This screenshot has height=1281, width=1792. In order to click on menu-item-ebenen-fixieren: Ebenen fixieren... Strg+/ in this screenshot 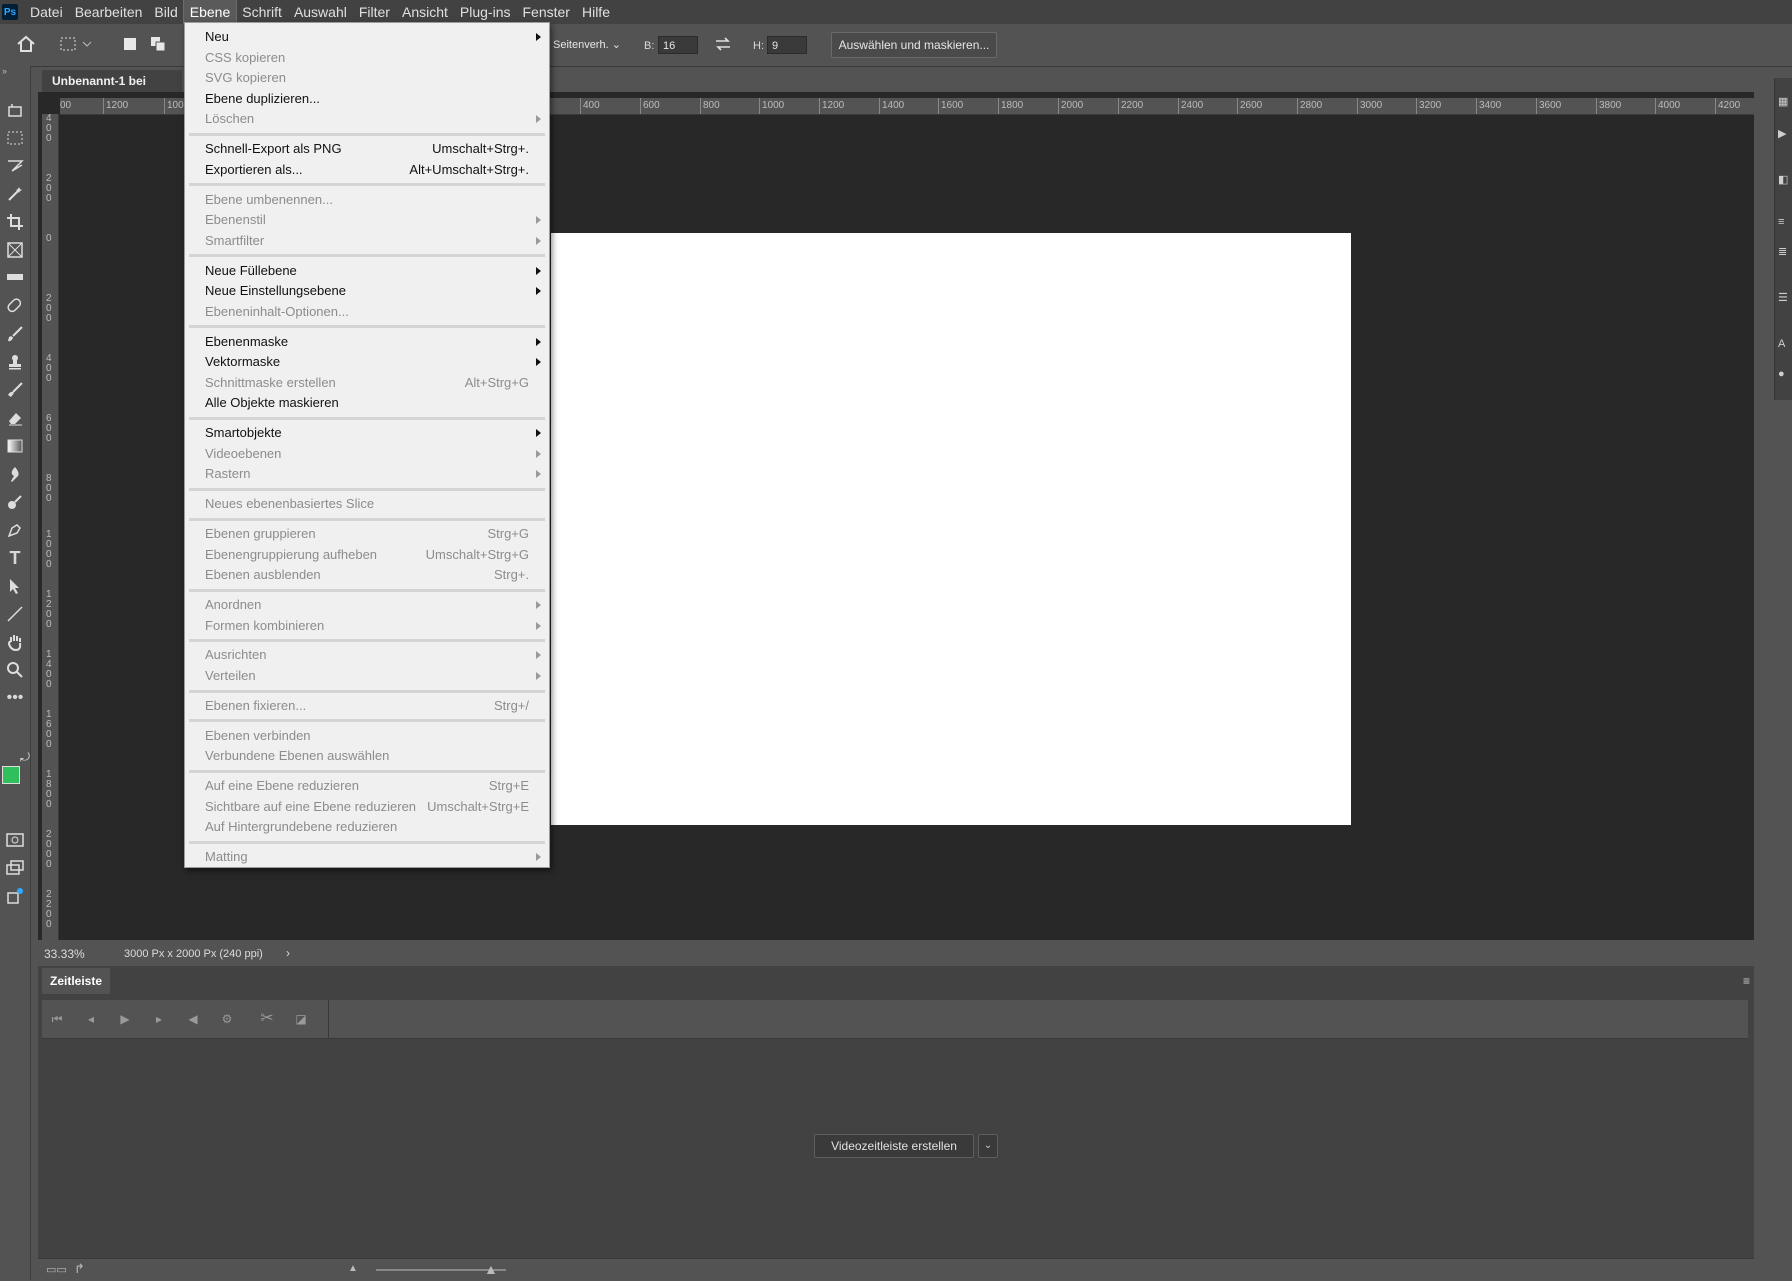, I will do `click(367, 706)`.